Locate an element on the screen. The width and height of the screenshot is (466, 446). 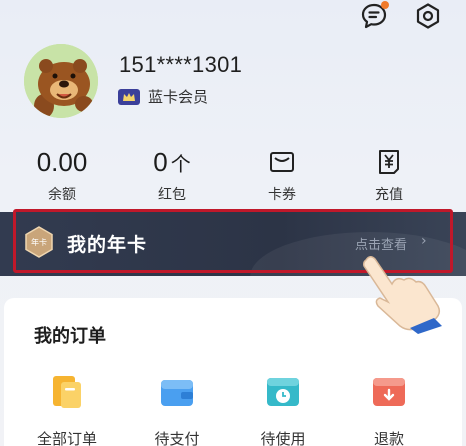
hexagon-gear-icon is located at coordinates (428, 16).